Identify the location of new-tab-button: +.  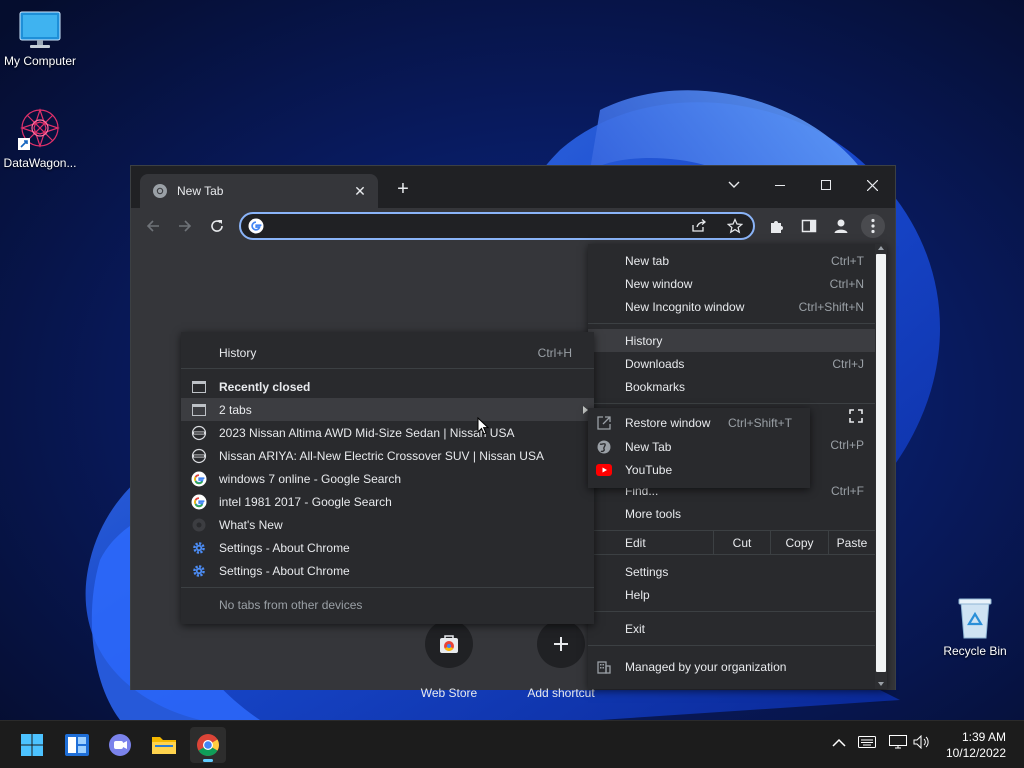
(403, 190).